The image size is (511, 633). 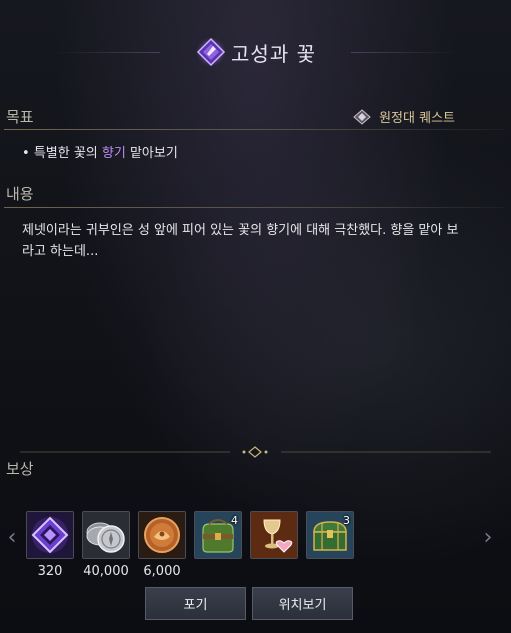 What do you see at coordinates (234, 520) in the screenshot?
I see `reward-count-4: 4` at bounding box center [234, 520].